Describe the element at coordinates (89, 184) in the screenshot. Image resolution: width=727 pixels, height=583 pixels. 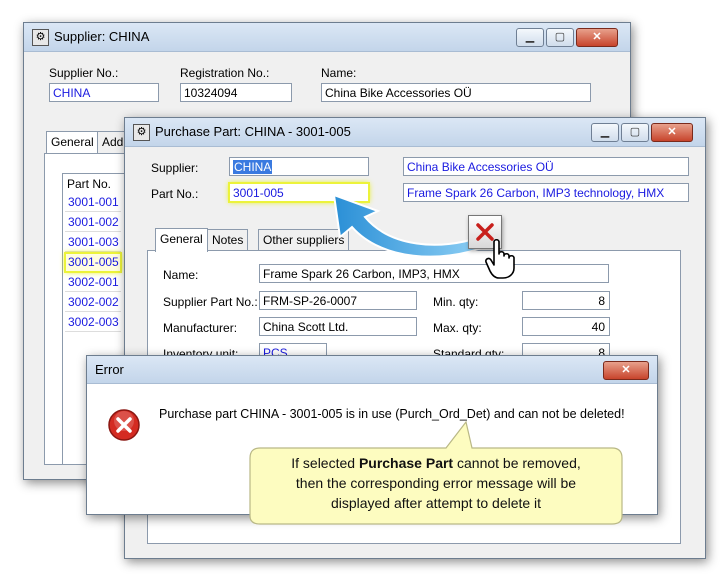
I see `part-list-header: Part No.` at that location.